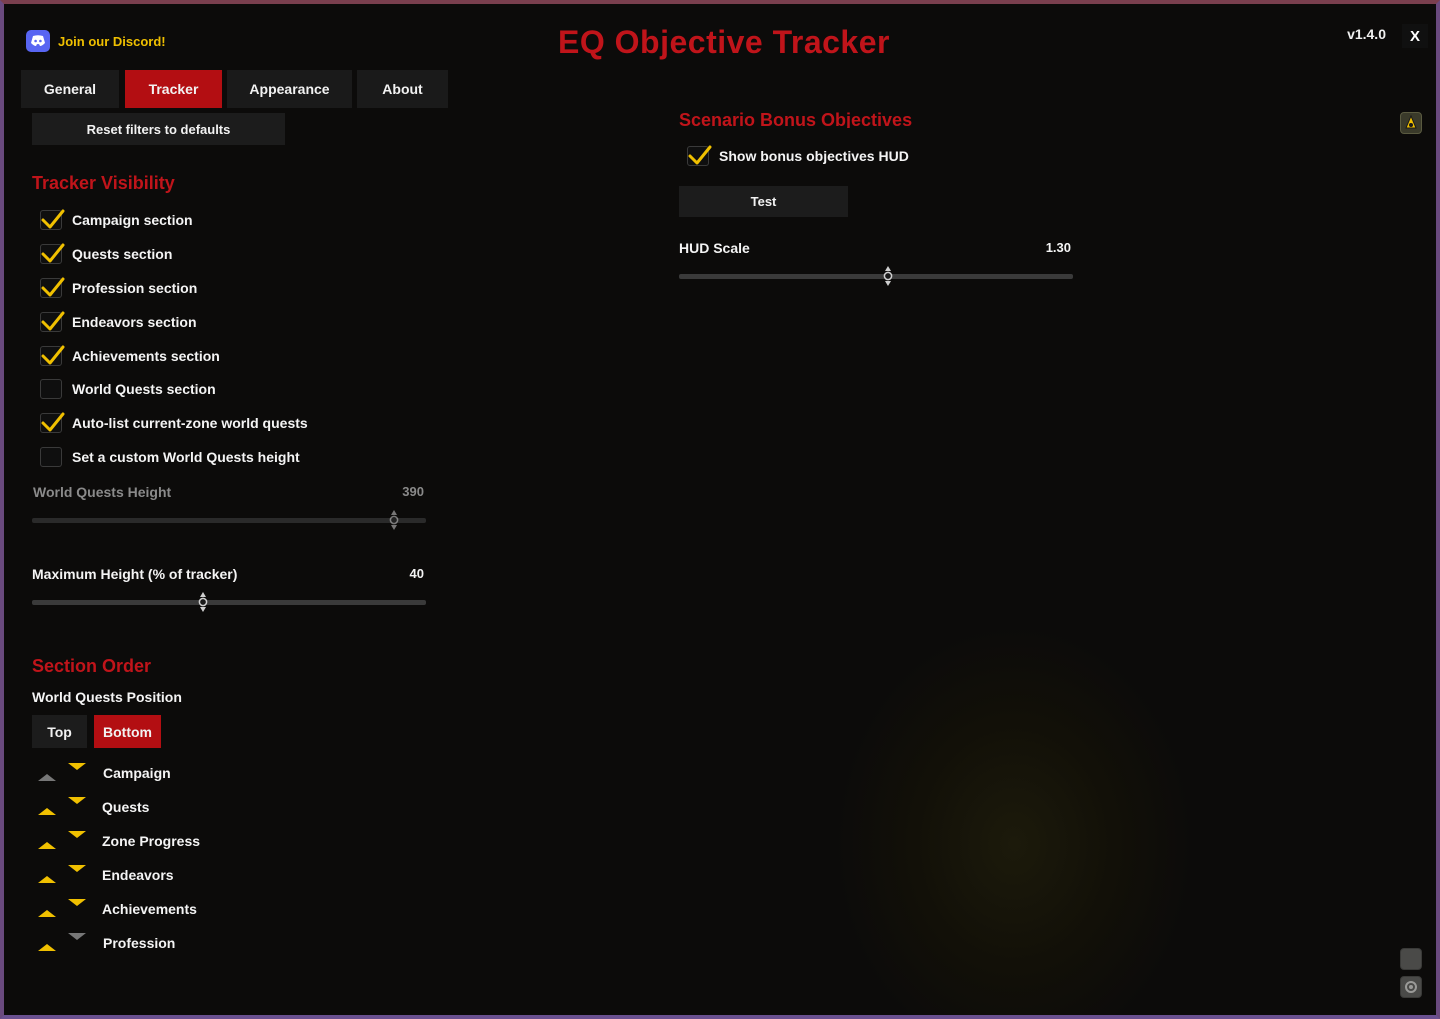 This screenshot has width=1440, height=1019. What do you see at coordinates (107, 697) in the screenshot?
I see `wq-position-label: World Quests Position` at bounding box center [107, 697].